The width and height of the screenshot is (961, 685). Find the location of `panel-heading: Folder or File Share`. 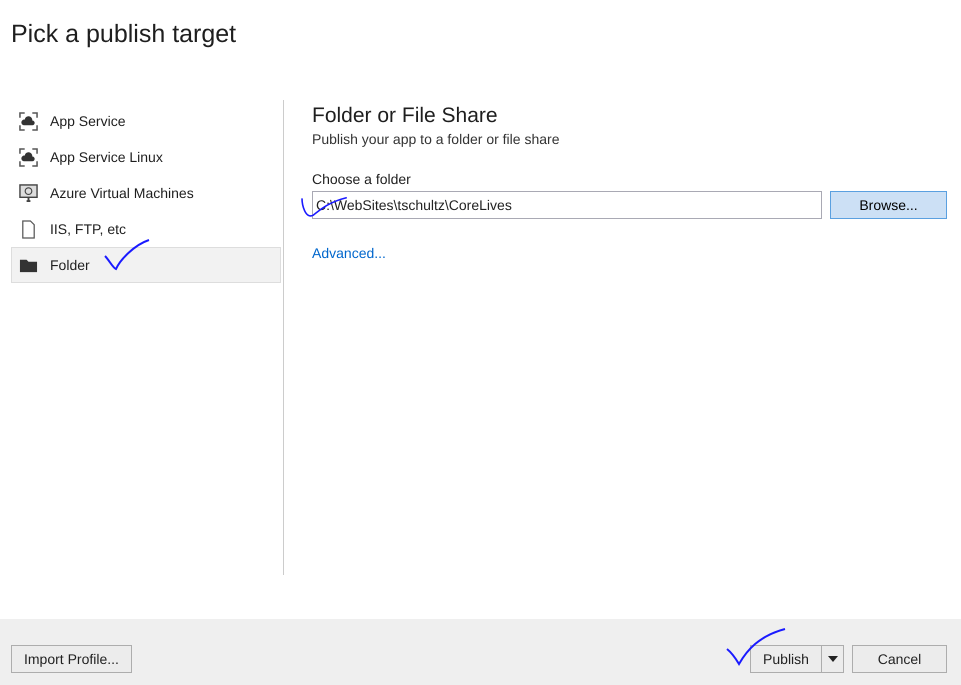

panel-heading: Folder or File Share is located at coordinates (405, 116).